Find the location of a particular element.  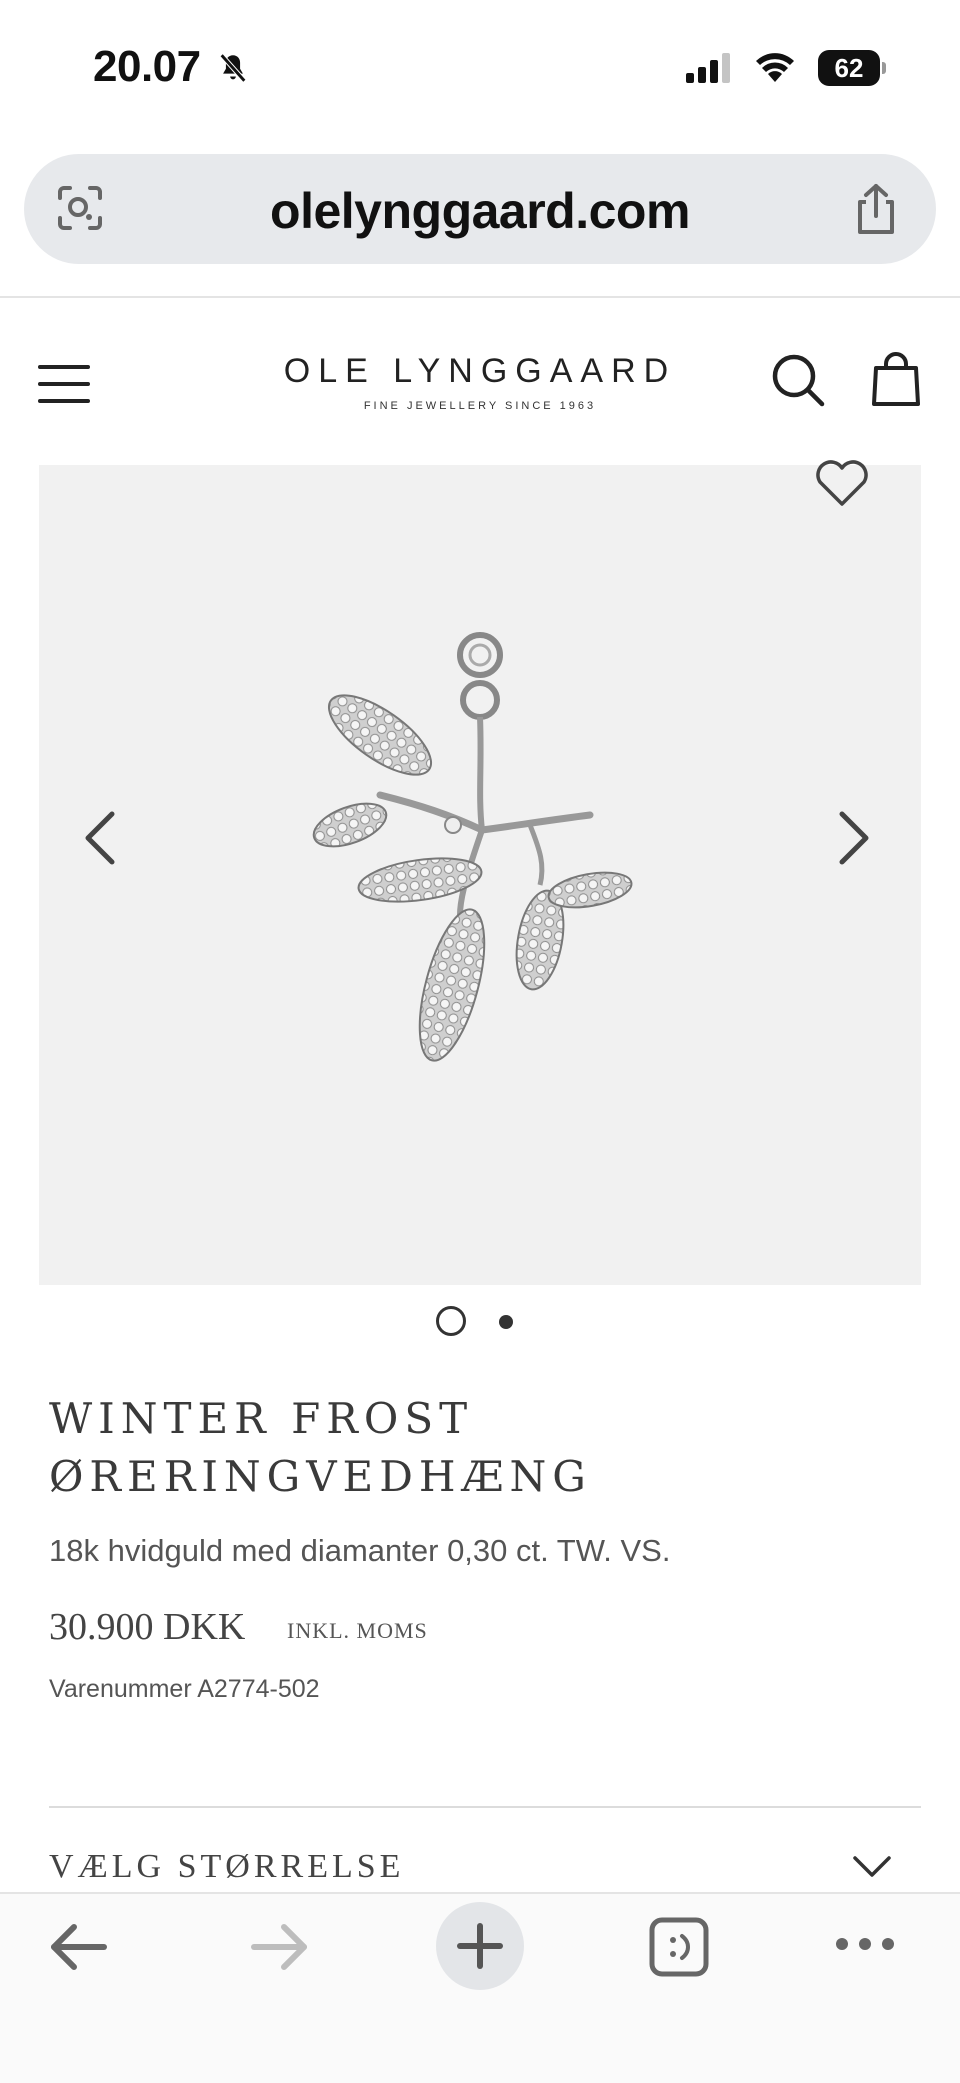

share-icon is located at coordinates (876, 211).